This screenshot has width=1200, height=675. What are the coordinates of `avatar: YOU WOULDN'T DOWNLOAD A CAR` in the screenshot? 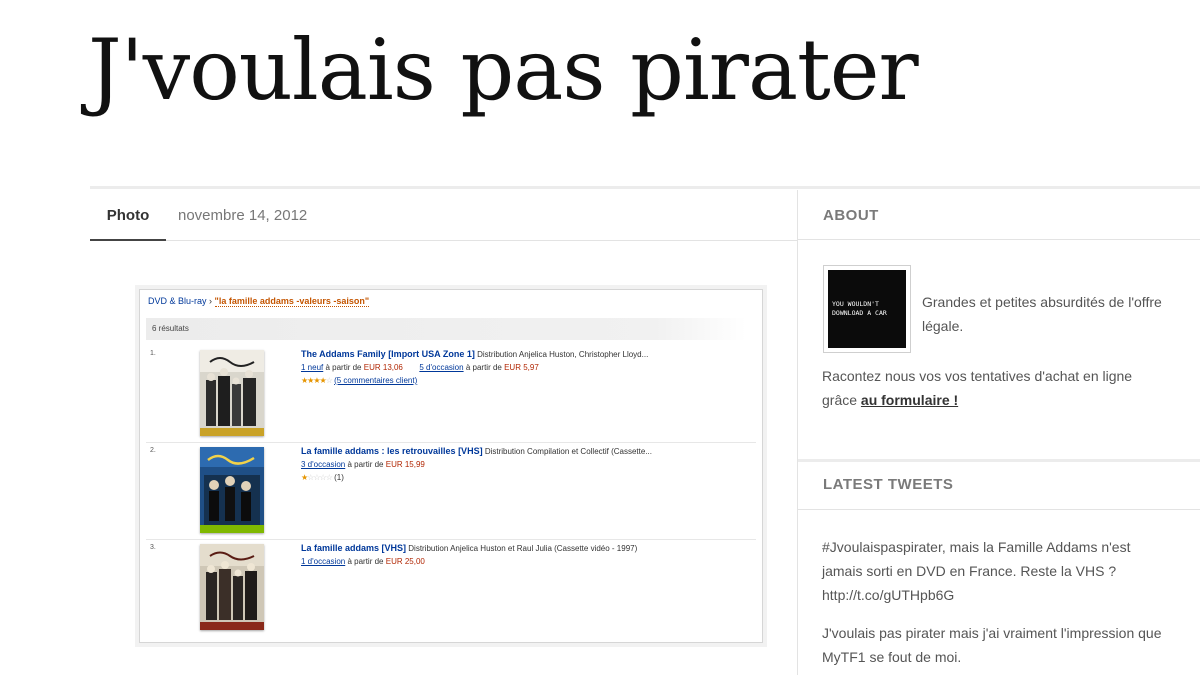 It's located at (867, 309).